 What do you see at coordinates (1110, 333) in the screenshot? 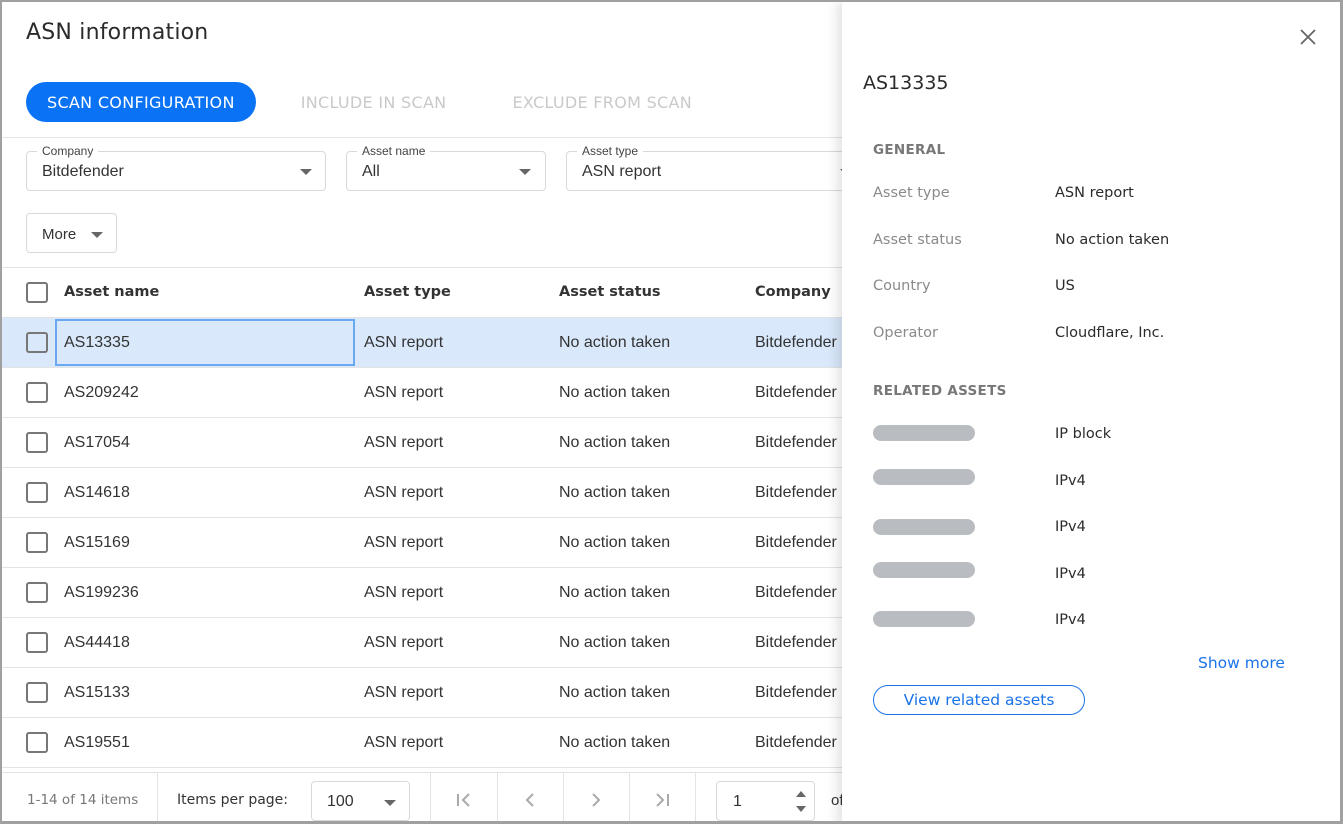
I see `detail-value-operator: Cloudflare, Inc.` at bounding box center [1110, 333].